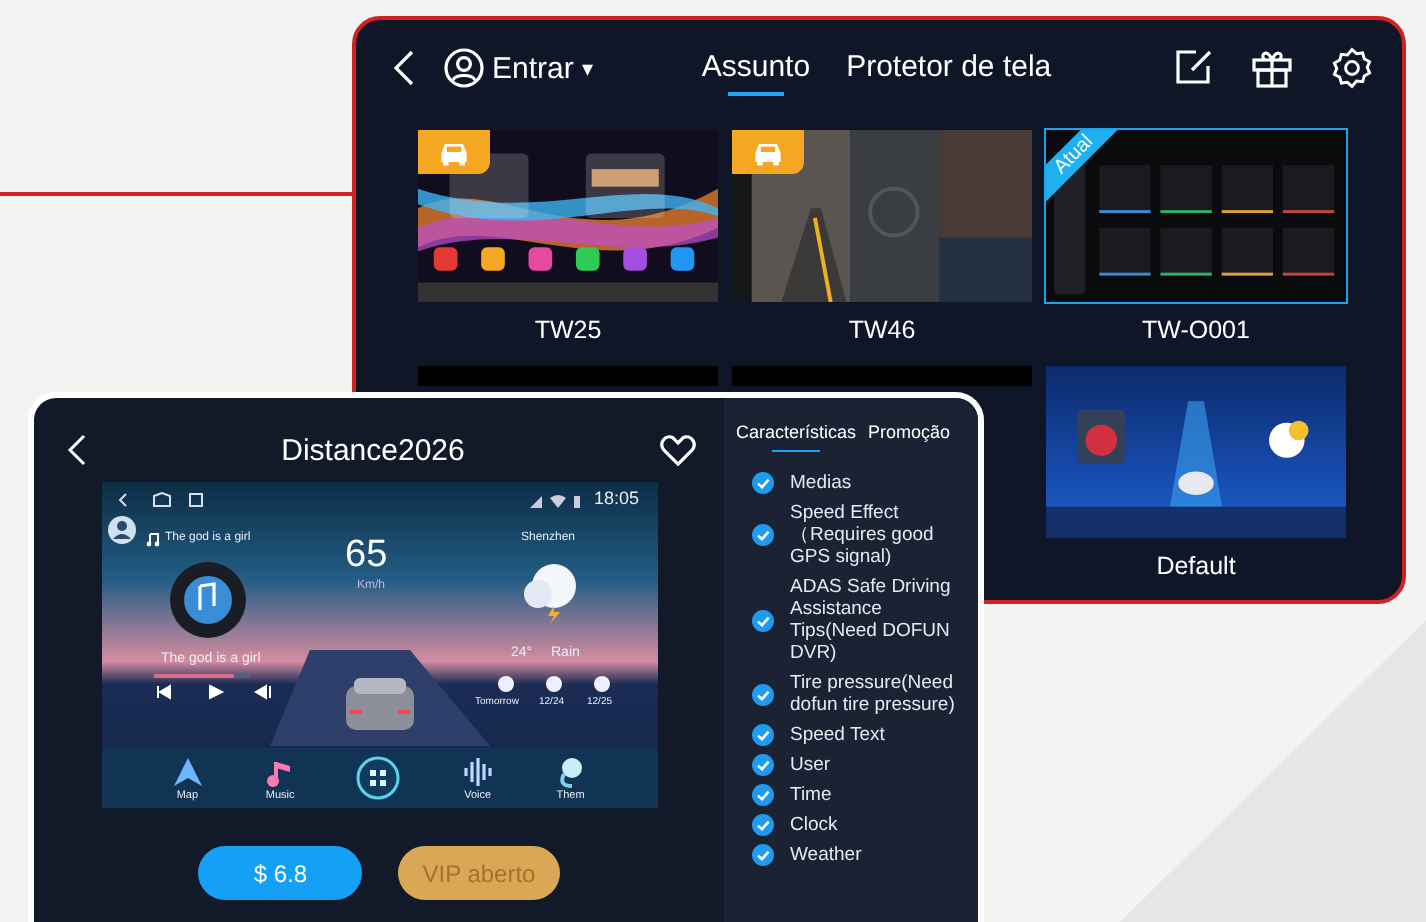  Describe the element at coordinates (756, 68) in the screenshot. I see `tab: Assunto` at that location.